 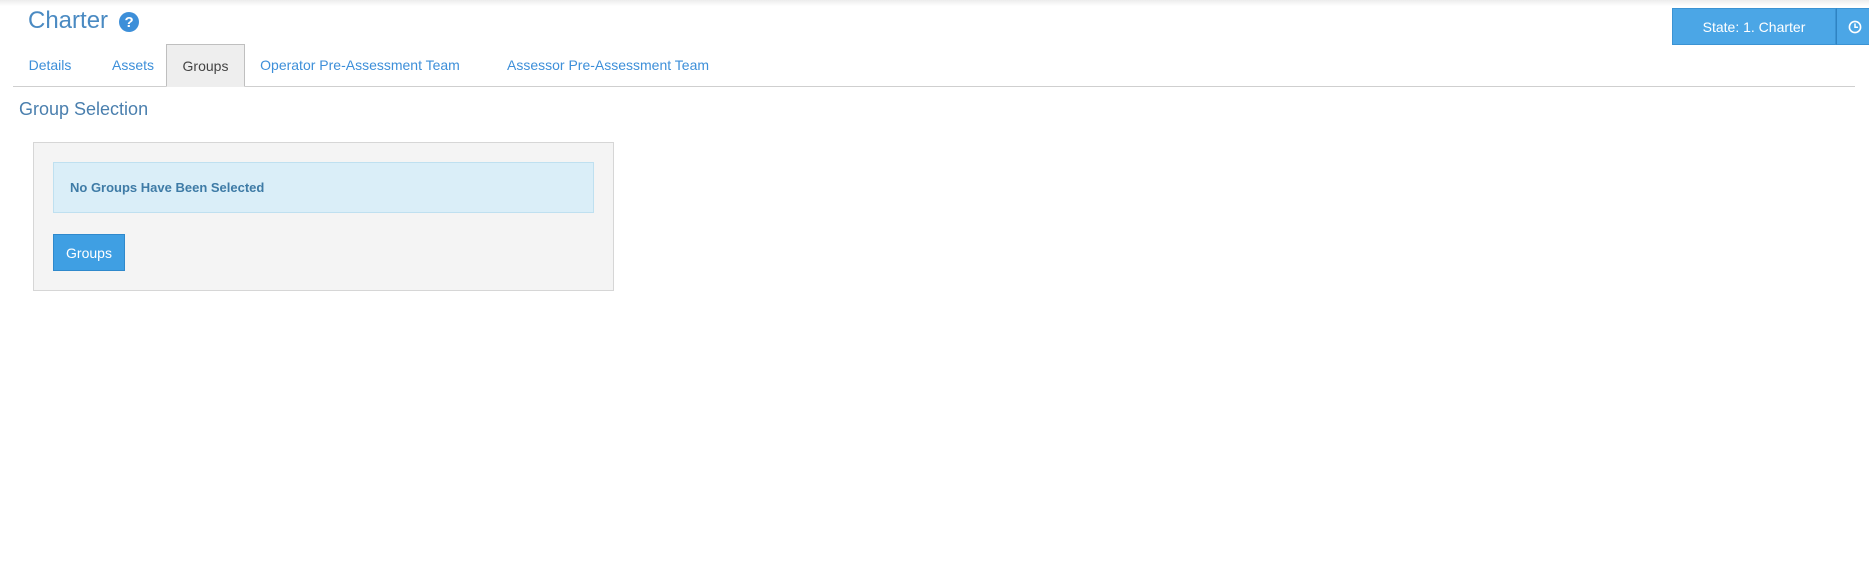 What do you see at coordinates (133, 65) in the screenshot?
I see `tab-assets: Assets` at bounding box center [133, 65].